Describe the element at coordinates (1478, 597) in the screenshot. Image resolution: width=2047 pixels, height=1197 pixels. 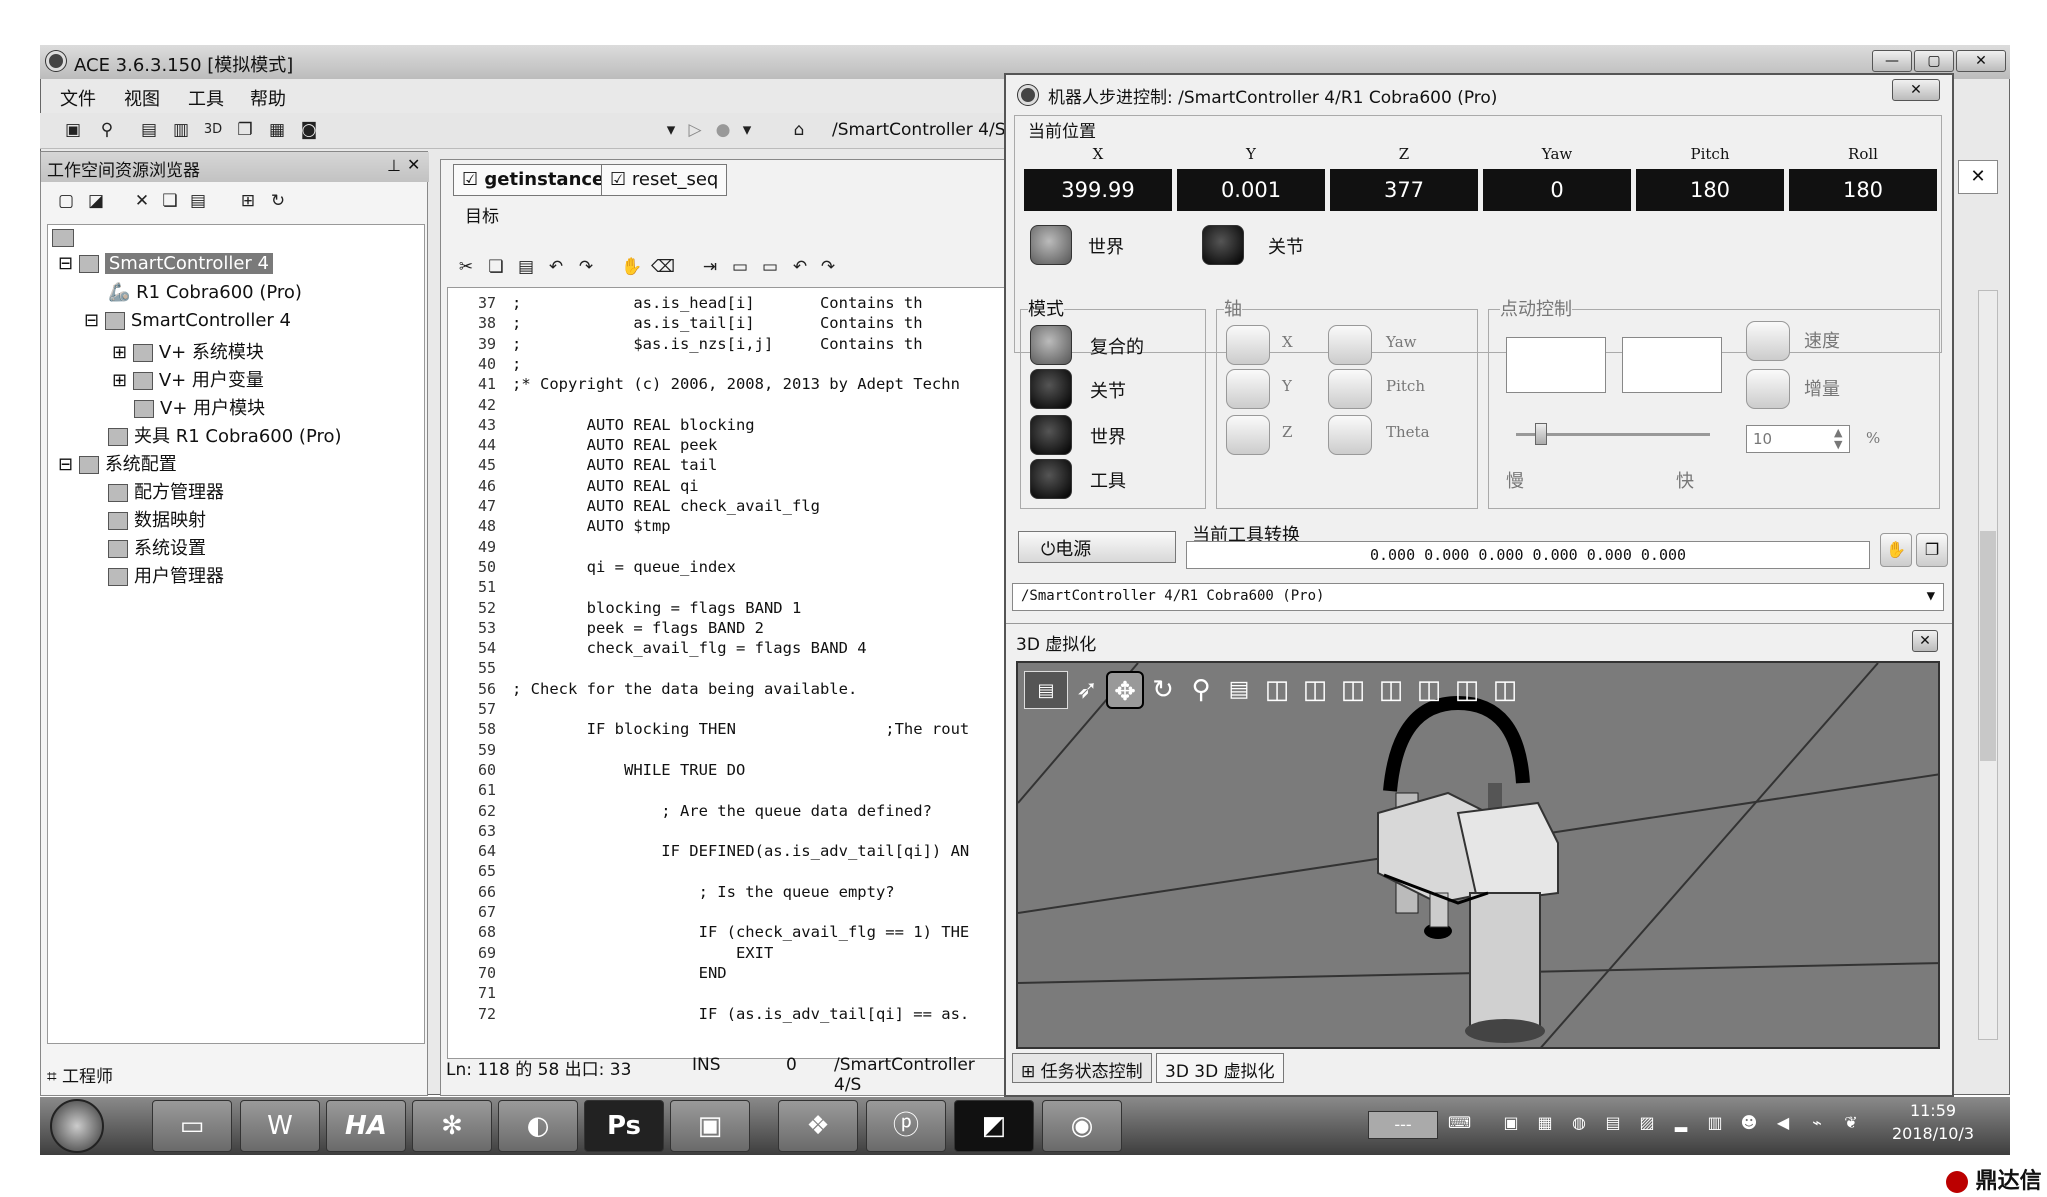
I see `robot-select: /SmartController 4/R1 Cobra600 (Pro) ▼` at that location.